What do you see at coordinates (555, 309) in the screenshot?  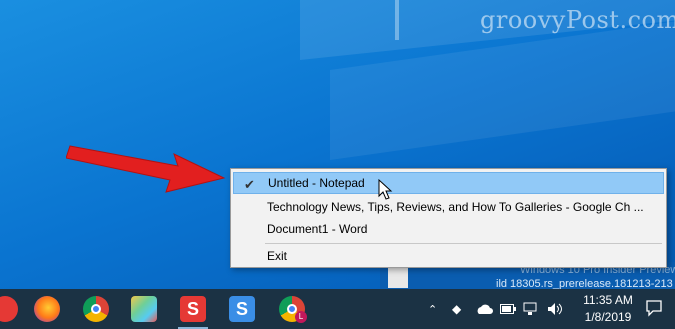 I see `volume-icon` at bounding box center [555, 309].